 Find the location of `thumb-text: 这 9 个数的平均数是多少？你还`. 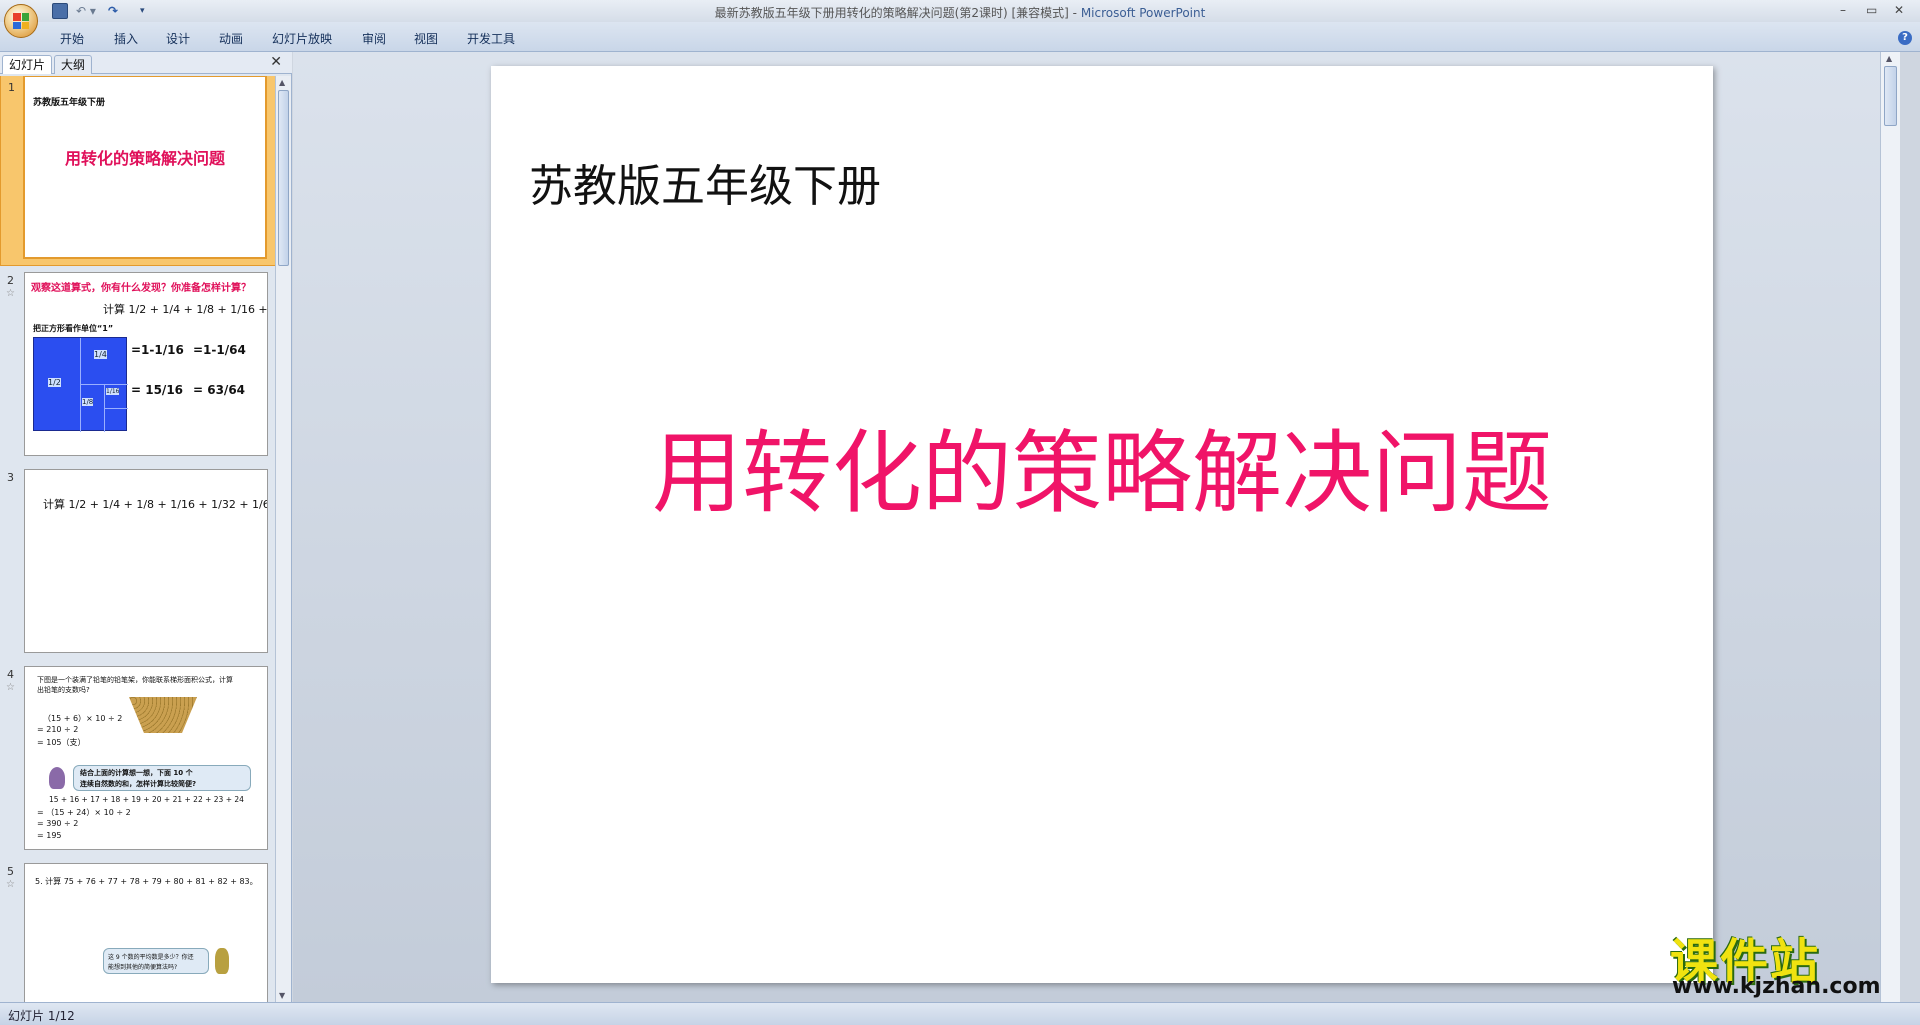

thumb-text: 这 9 个数的平均数是多少？你还 is located at coordinates (151, 957).